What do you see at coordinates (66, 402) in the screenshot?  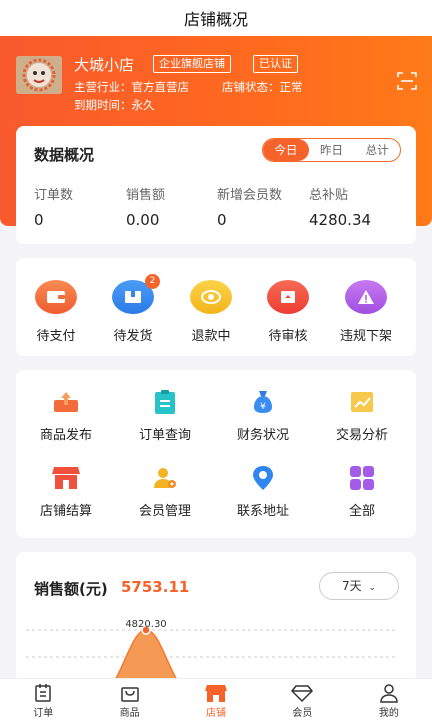 I see `upload-icon` at bounding box center [66, 402].